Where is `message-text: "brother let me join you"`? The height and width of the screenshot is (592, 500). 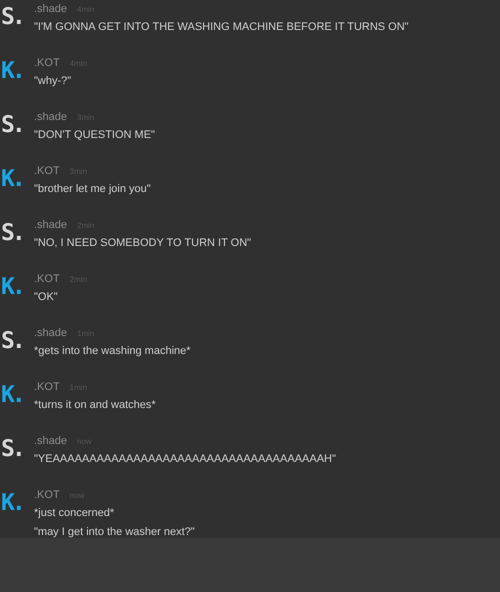
message-text: "brother let me join you" is located at coordinates (92, 189).